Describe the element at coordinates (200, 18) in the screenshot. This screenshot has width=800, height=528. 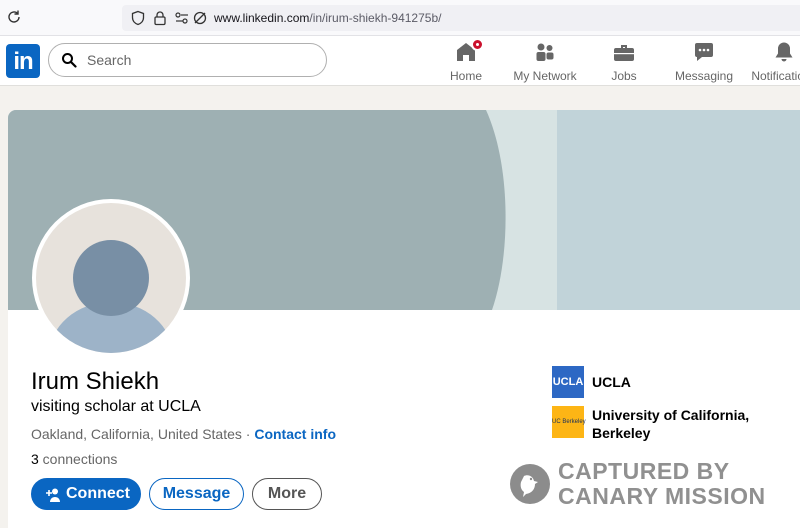
I see `tracking-blocked-icon` at that location.